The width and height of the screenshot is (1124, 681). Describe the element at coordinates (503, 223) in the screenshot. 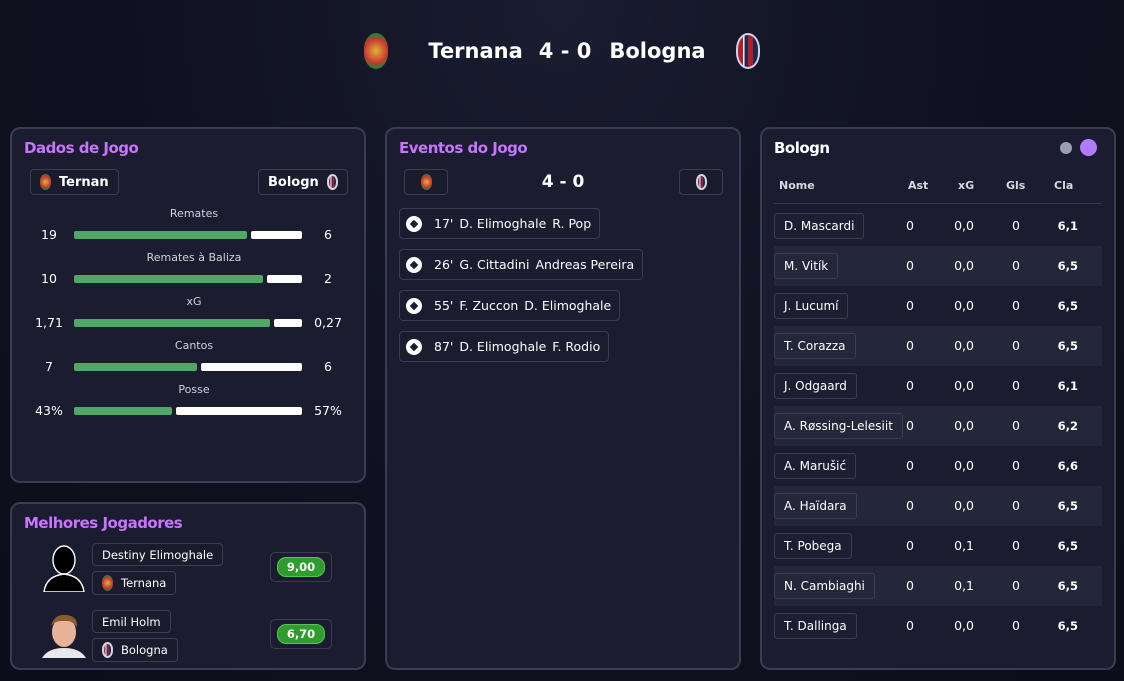

I see `event-scorer: D. Elimoghale` at that location.